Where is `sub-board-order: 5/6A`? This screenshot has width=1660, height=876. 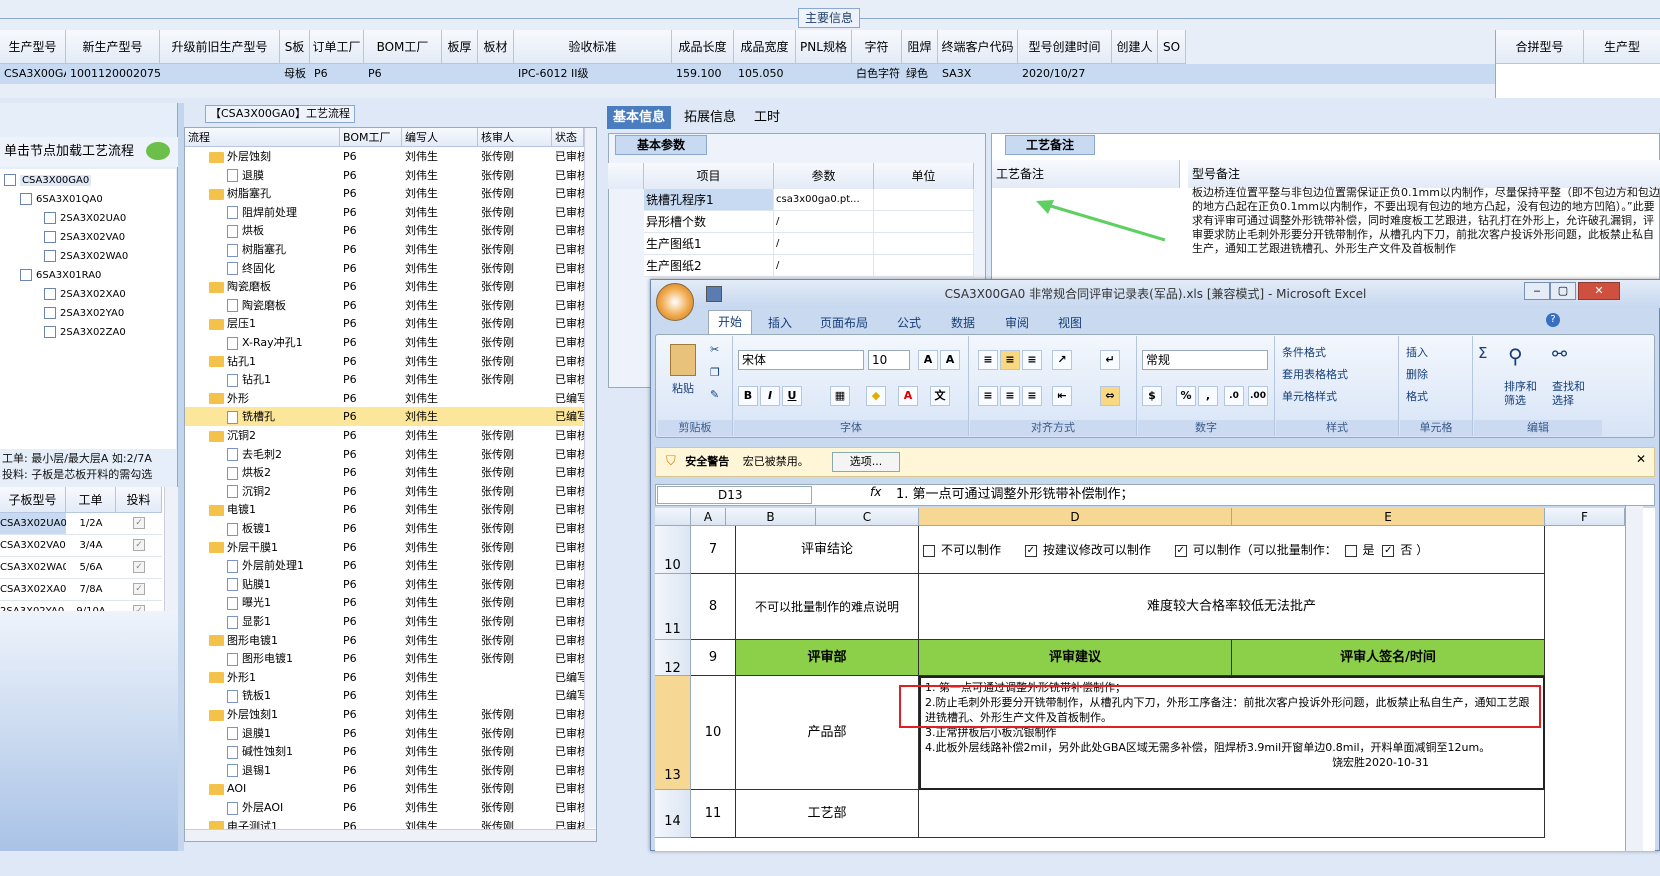 sub-board-order: 5/6A is located at coordinates (91, 568).